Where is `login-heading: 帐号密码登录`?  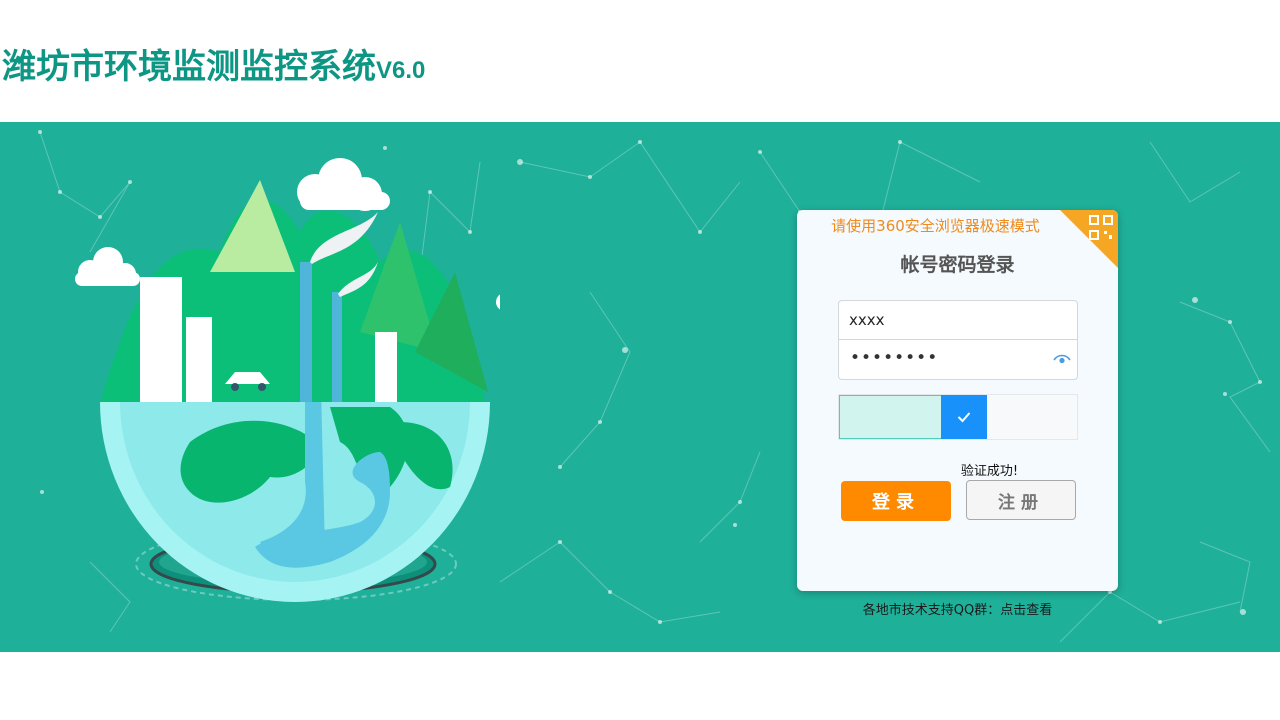 login-heading: 帐号密码登录 is located at coordinates (957, 265).